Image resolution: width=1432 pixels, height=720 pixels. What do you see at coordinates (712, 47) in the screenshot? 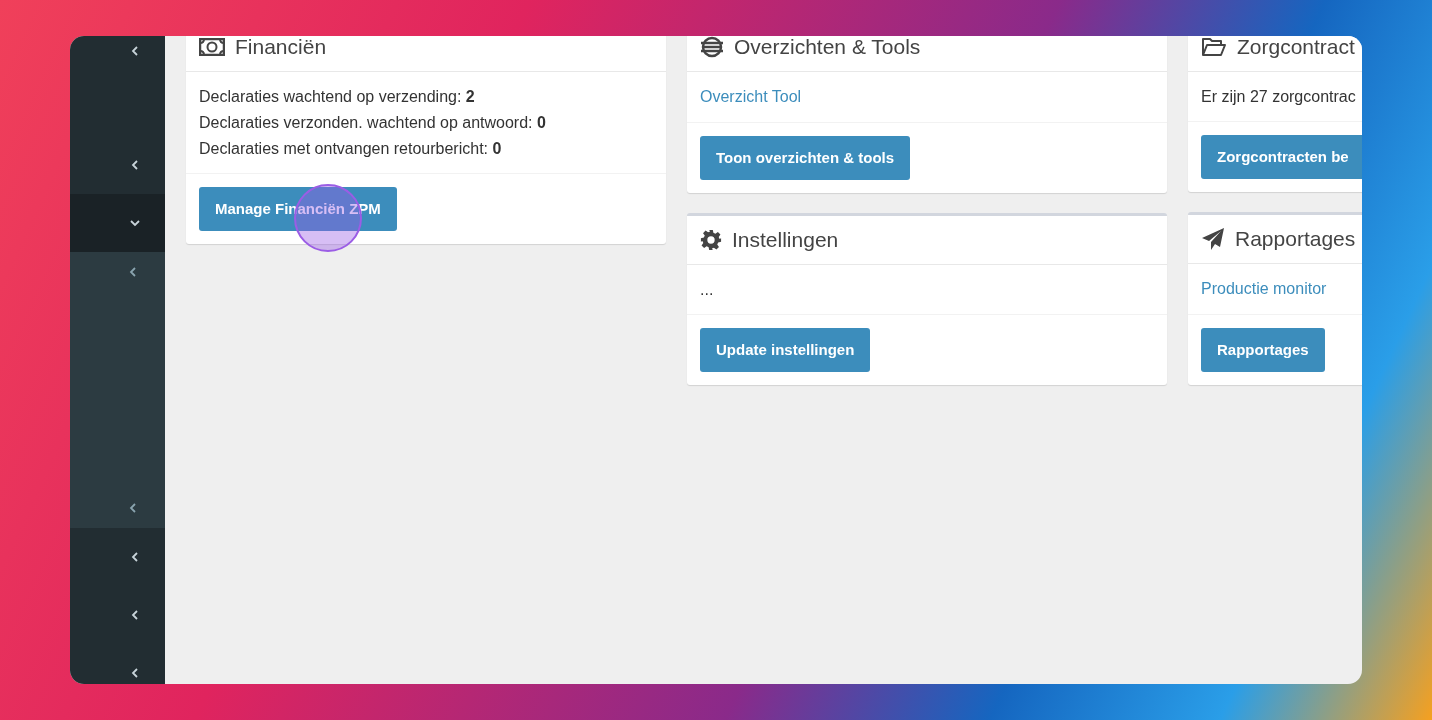
I see `circle-lines-icon` at bounding box center [712, 47].